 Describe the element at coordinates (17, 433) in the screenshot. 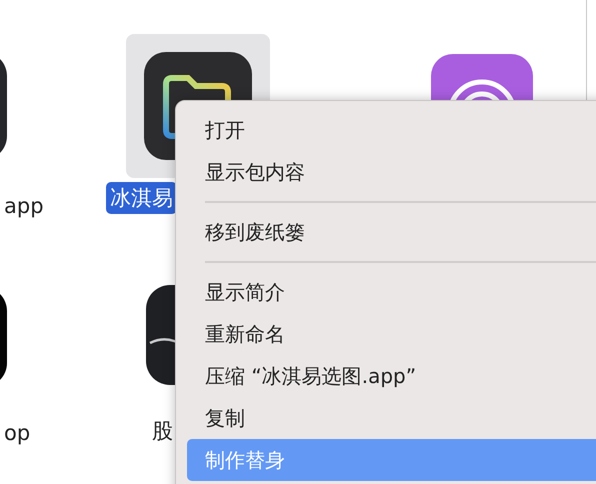

I see `file-name: op` at that location.